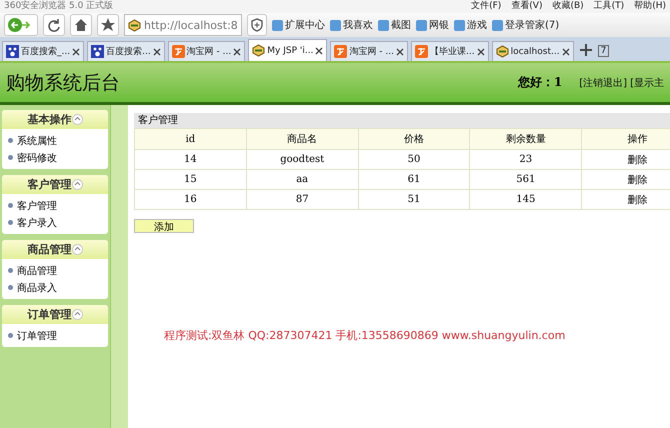  I want to click on table-cell: 51, so click(414, 200).